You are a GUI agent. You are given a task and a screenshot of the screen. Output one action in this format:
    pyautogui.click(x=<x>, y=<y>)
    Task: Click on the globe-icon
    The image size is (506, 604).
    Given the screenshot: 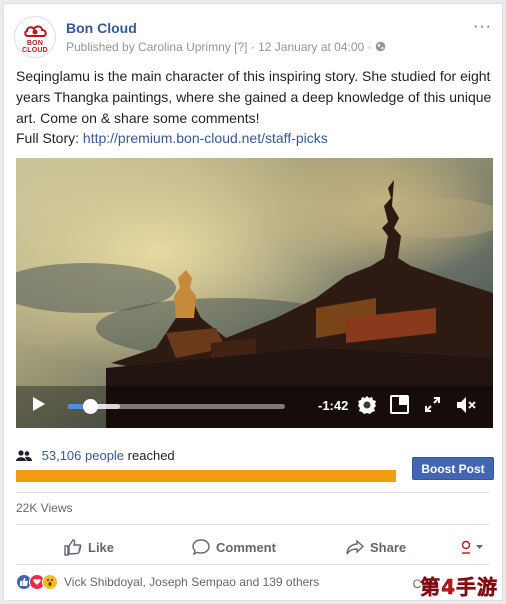 What is the action you would take?
    pyautogui.click(x=380, y=46)
    